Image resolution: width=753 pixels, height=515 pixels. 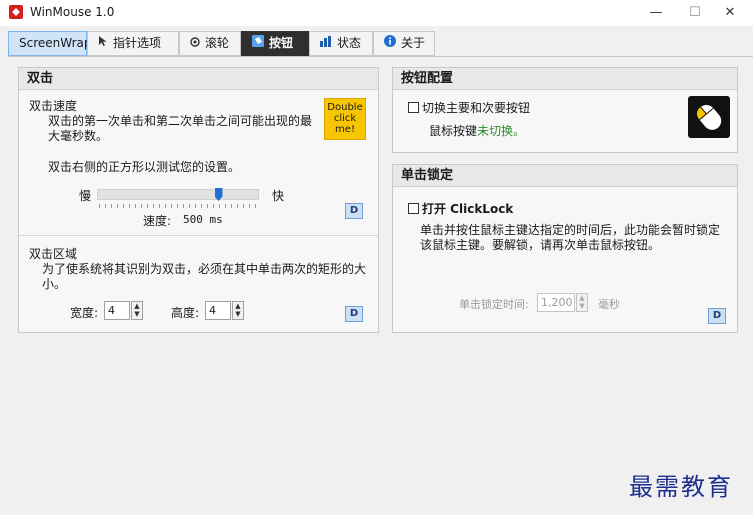 I want to click on tab-about: 关于, so click(x=404, y=43).